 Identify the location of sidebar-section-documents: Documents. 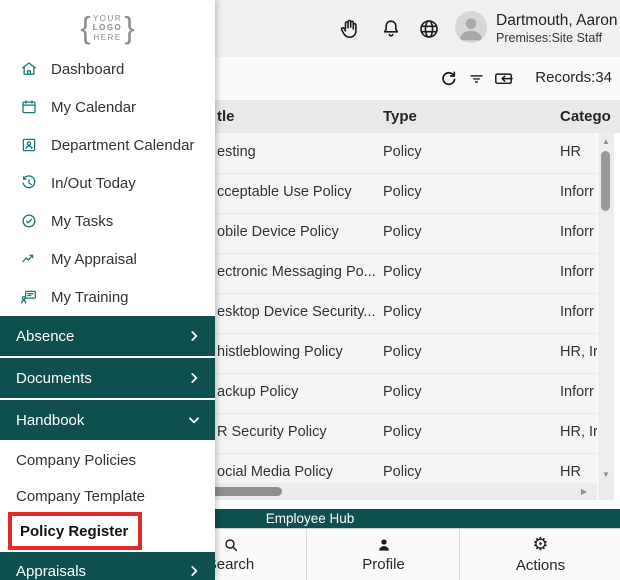
(107, 378).